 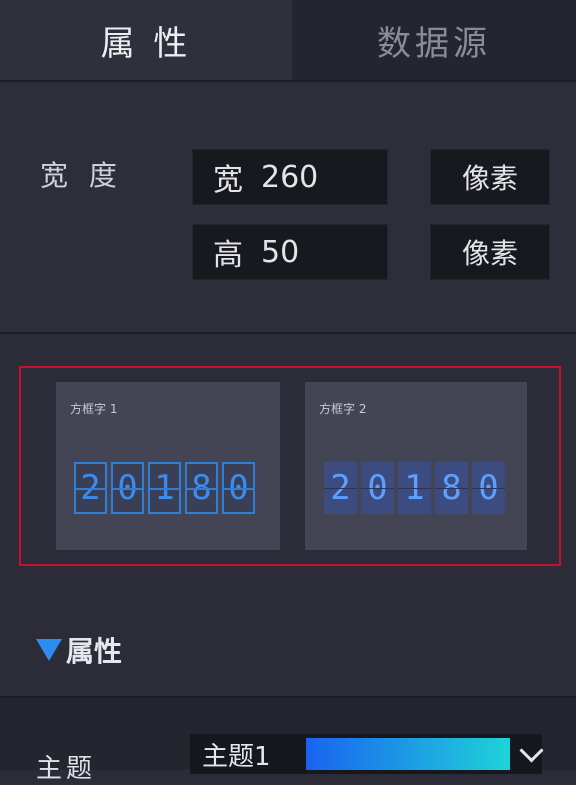 What do you see at coordinates (434, 40) in the screenshot?
I see `tab-datasource: 数据源` at bounding box center [434, 40].